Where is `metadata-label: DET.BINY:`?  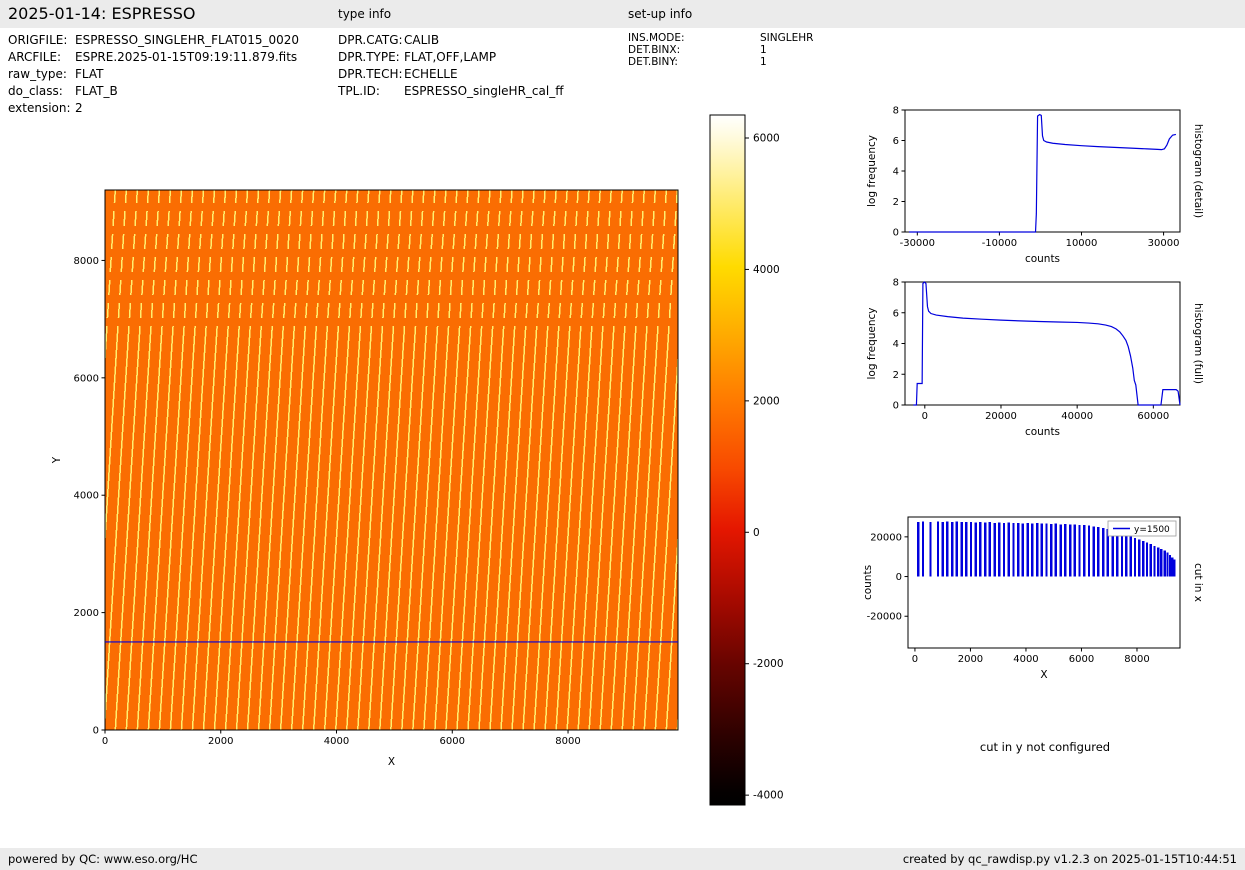 metadata-label: DET.BINY: is located at coordinates (653, 62).